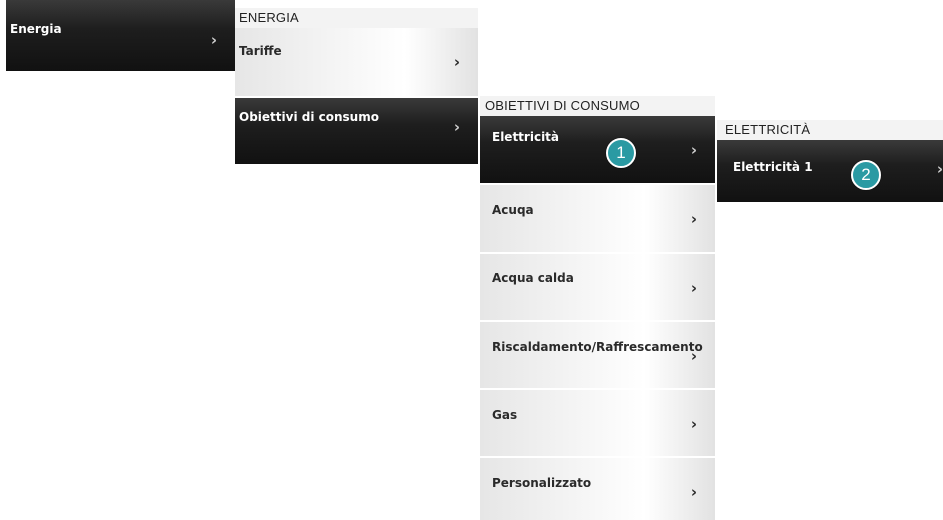 The image size is (943, 520). What do you see at coordinates (513, 210) in the screenshot?
I see `menu-item-label: Acuqa` at bounding box center [513, 210].